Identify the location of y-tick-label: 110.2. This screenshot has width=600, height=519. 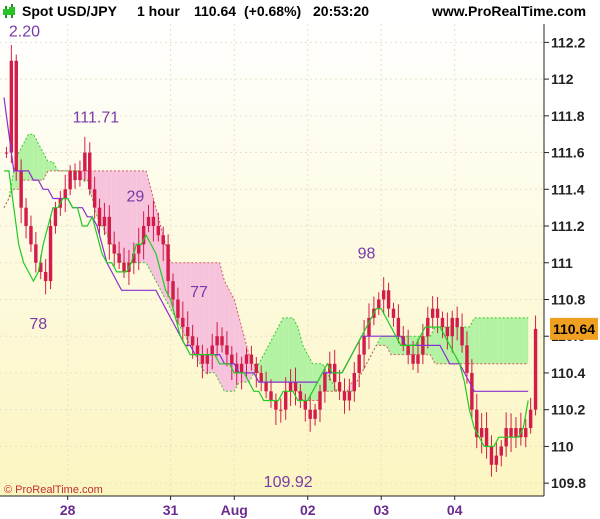
(568, 410).